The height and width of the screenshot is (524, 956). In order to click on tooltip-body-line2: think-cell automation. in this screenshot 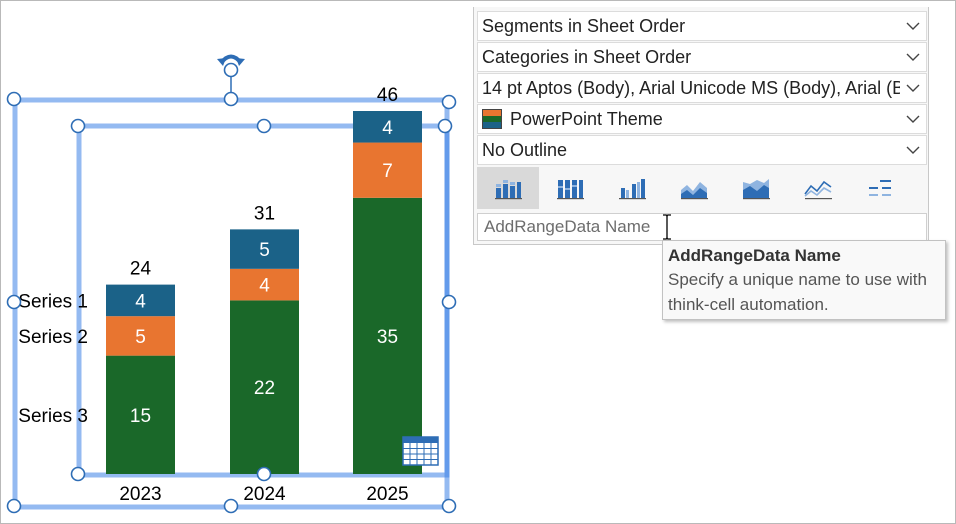, I will do `click(748, 304)`.